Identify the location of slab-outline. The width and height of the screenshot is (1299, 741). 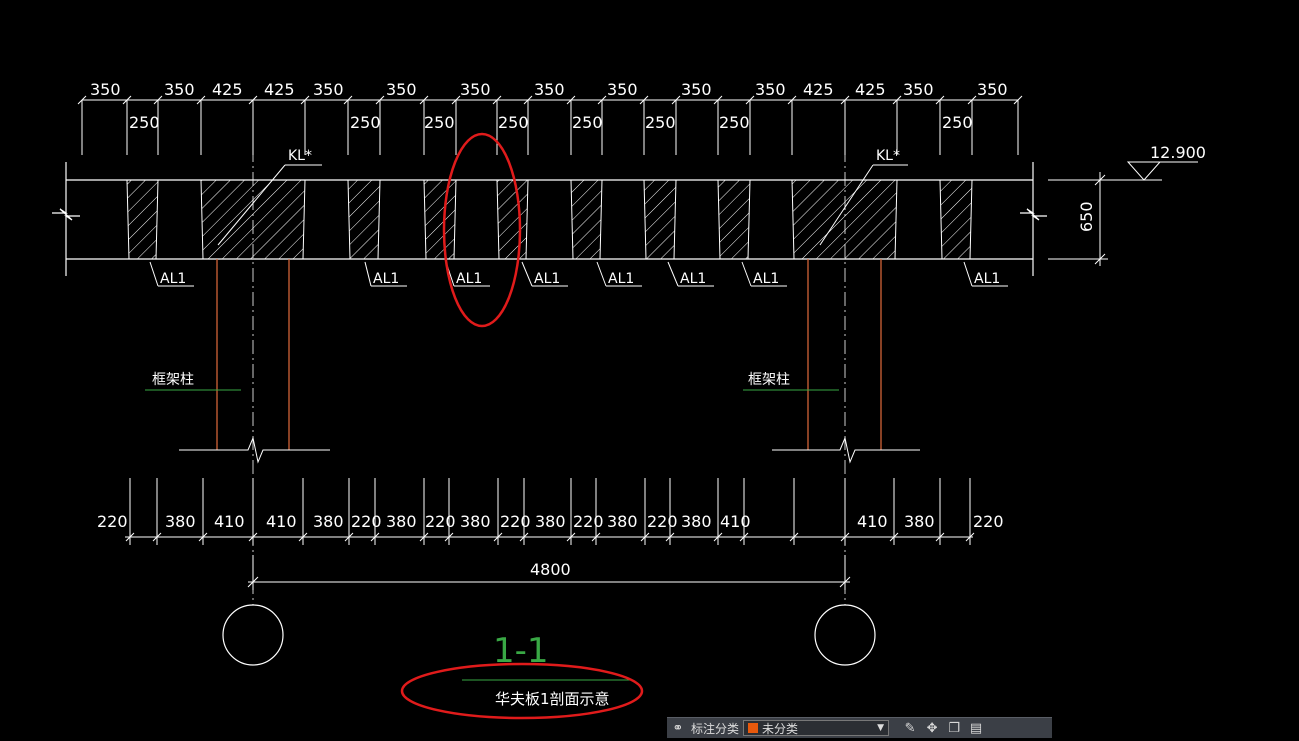
(549, 219).